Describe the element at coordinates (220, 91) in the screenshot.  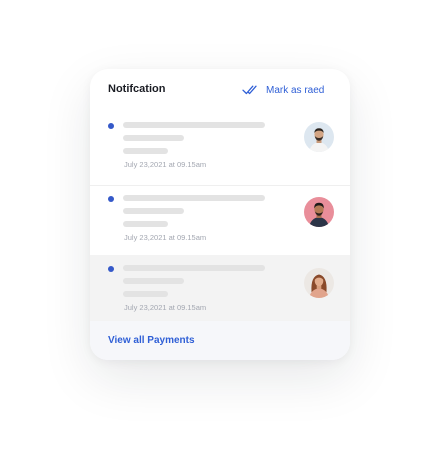
I see `card-header: Notifcation Mark as raed` at that location.